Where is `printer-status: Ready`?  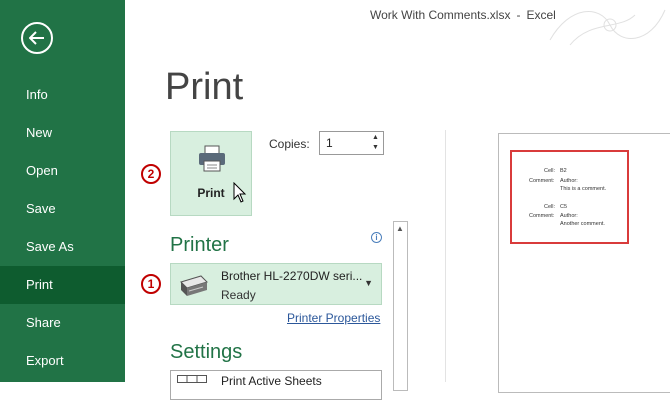 printer-status: Ready is located at coordinates (238, 295).